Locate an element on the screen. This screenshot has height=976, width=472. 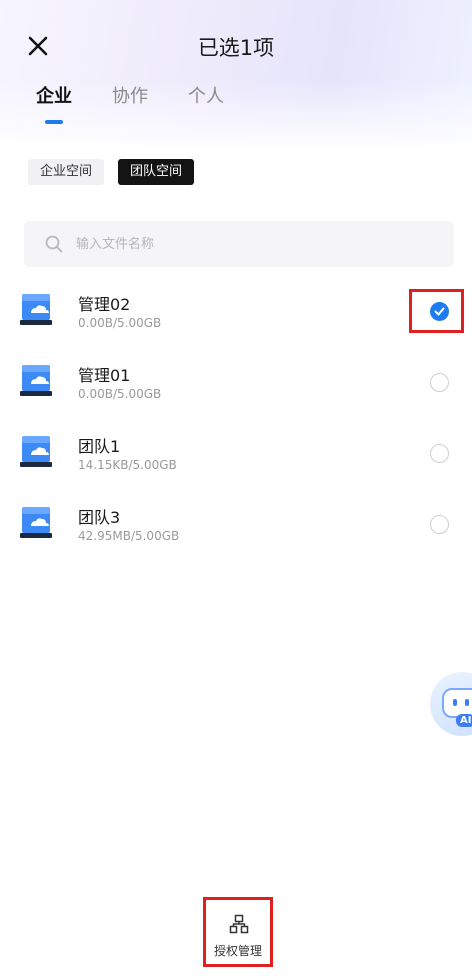
search-input is located at coordinates (241, 244).